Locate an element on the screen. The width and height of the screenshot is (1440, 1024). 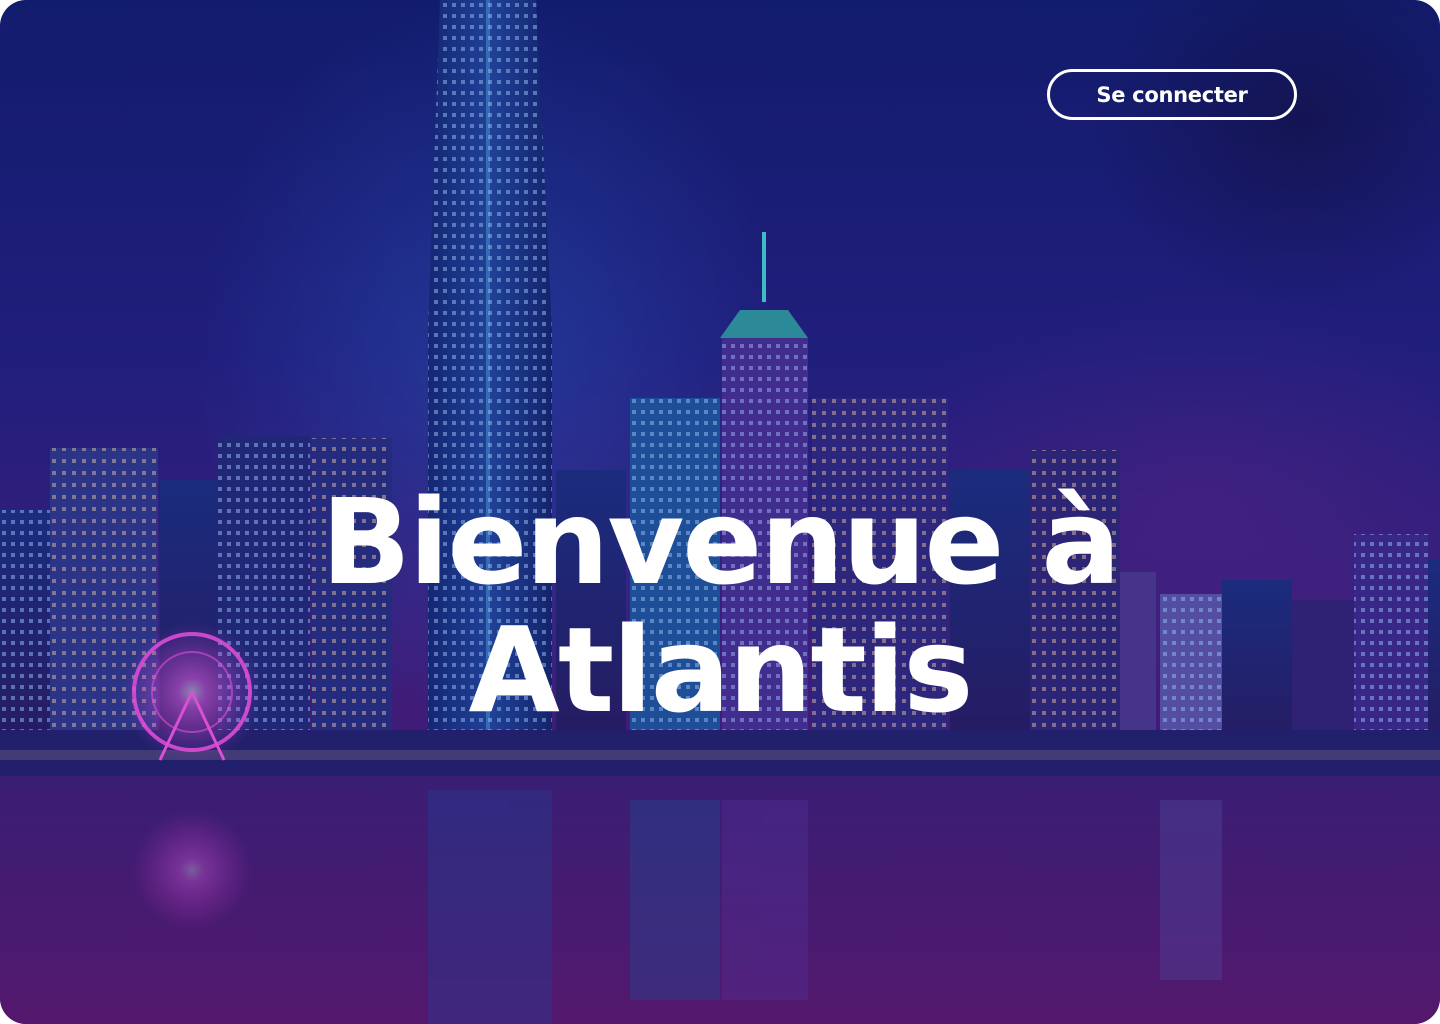
hero-title-line1: Bienvenue à is located at coordinates (720, 542).